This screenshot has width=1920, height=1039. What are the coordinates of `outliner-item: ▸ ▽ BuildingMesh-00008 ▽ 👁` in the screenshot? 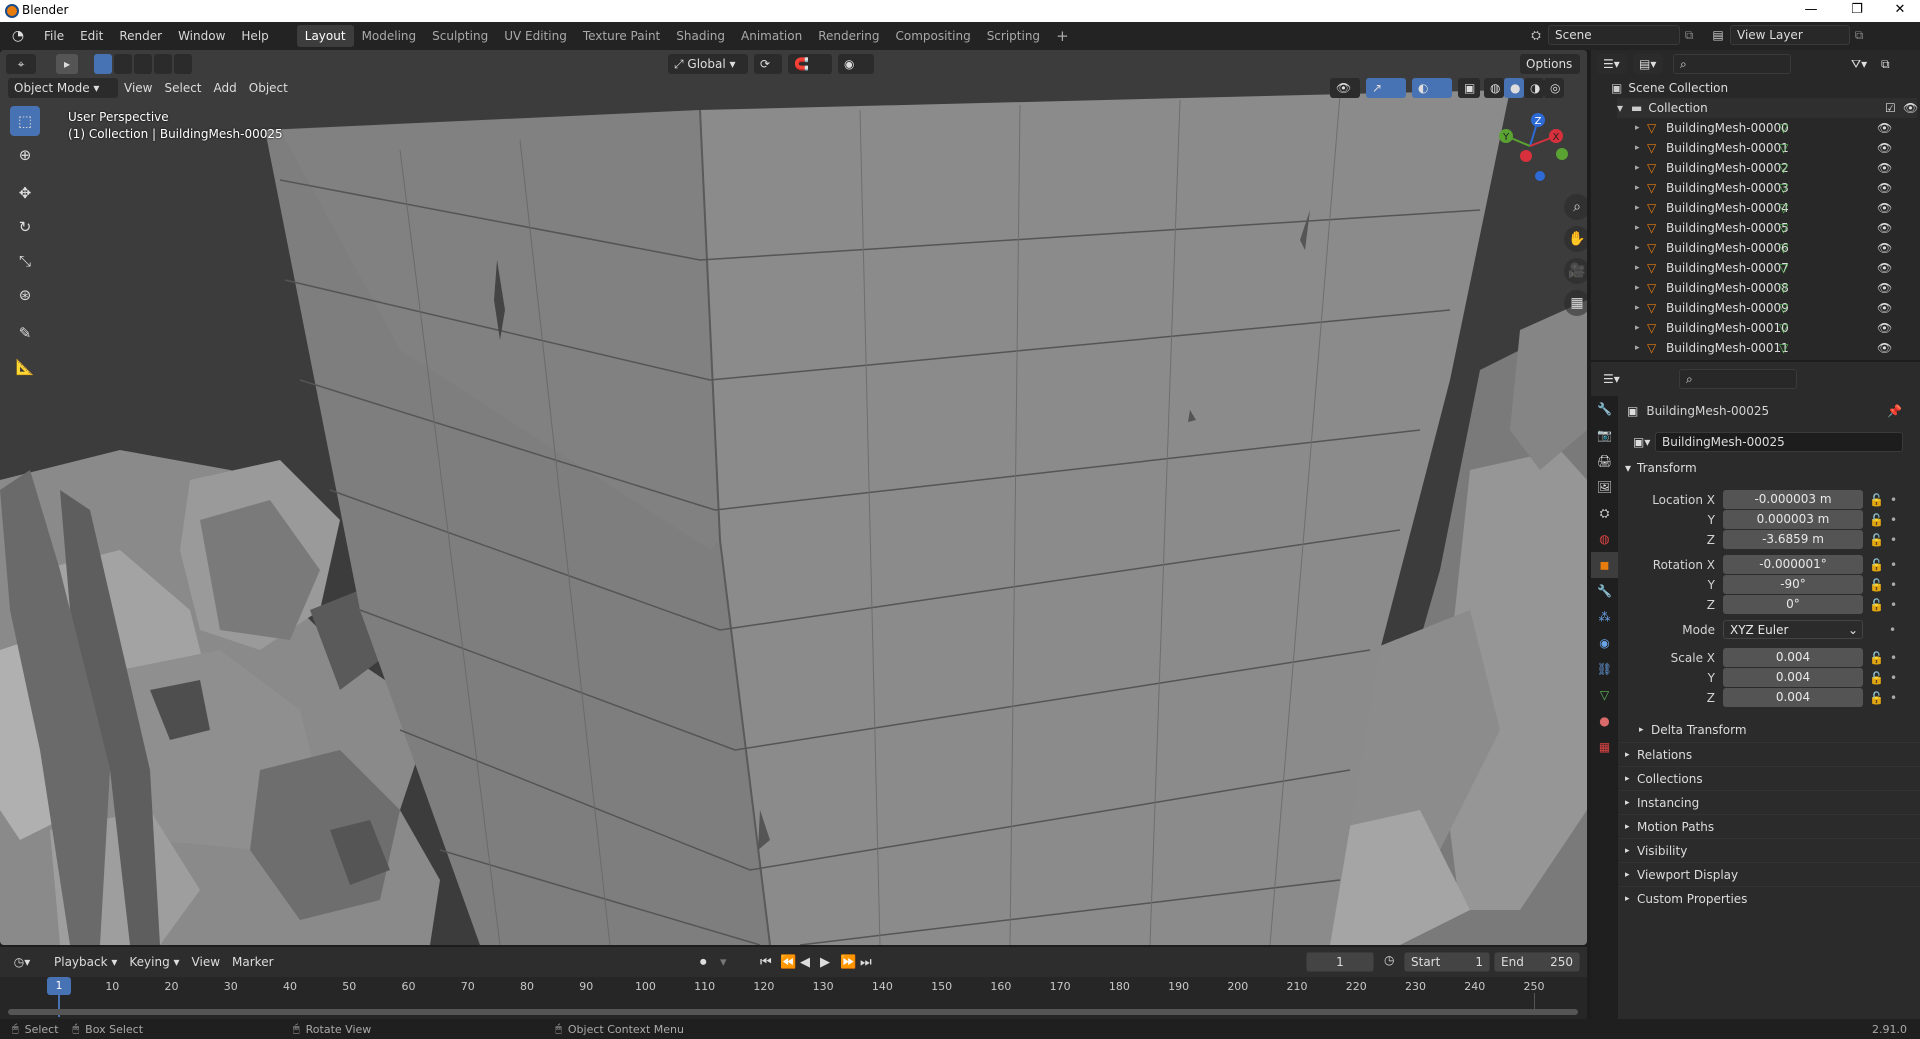 It's located at (1755, 288).